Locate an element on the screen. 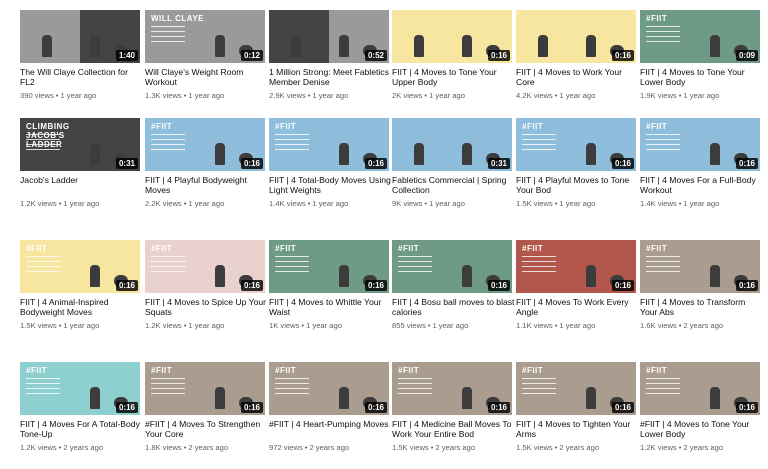 The image size is (768, 469). video-title: Fabletics Commercial | Spring Collection is located at coordinates (454, 185).